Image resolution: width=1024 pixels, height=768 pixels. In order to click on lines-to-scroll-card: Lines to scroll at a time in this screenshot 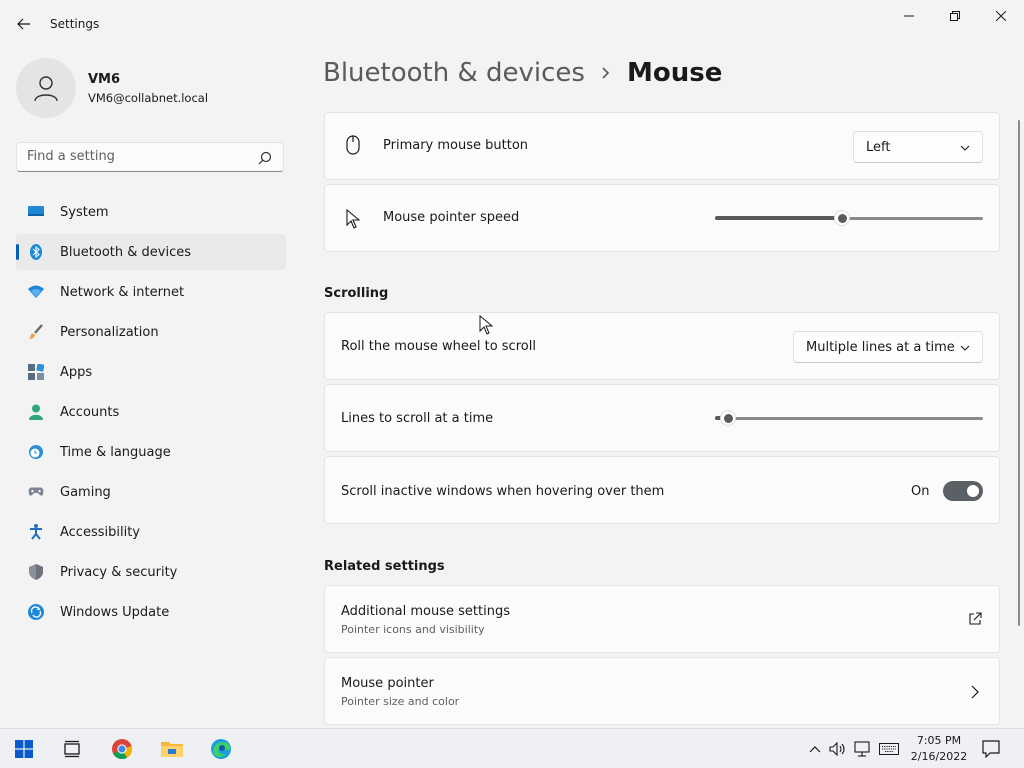, I will do `click(662, 418)`.